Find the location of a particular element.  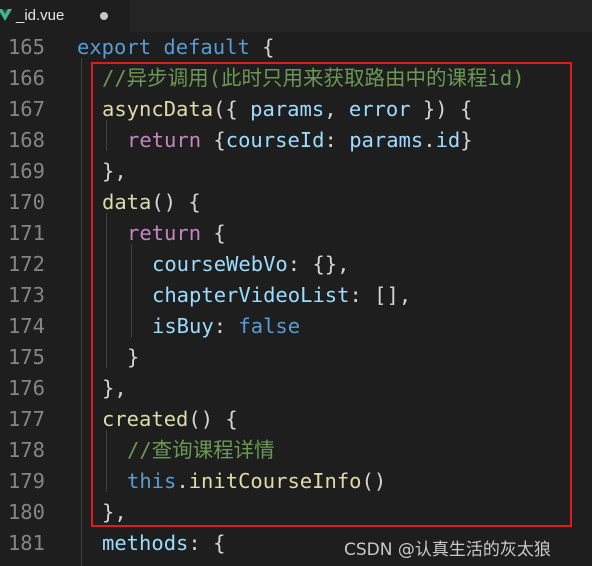

line-number: 174 is located at coordinates (26, 326).